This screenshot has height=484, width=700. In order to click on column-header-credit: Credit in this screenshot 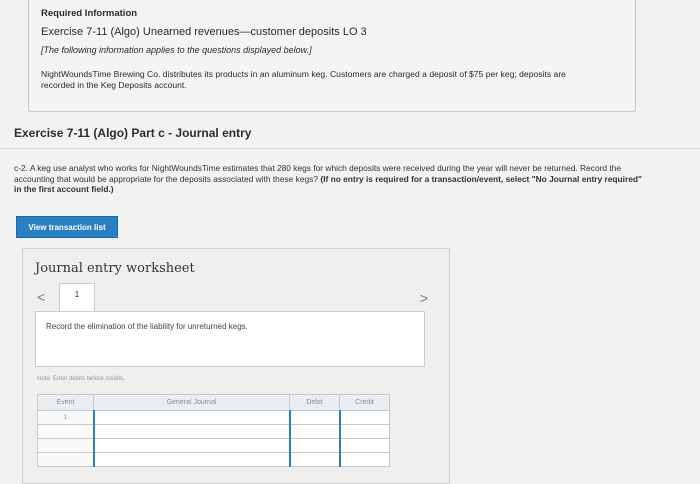, I will do `click(364, 402)`.